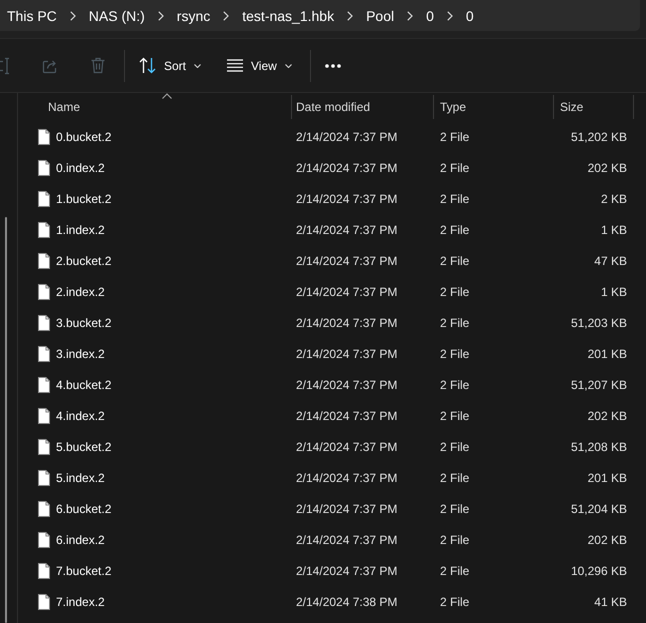 This screenshot has width=646, height=623. What do you see at coordinates (80, 291) in the screenshot?
I see `file-name: 2.index.2` at bounding box center [80, 291].